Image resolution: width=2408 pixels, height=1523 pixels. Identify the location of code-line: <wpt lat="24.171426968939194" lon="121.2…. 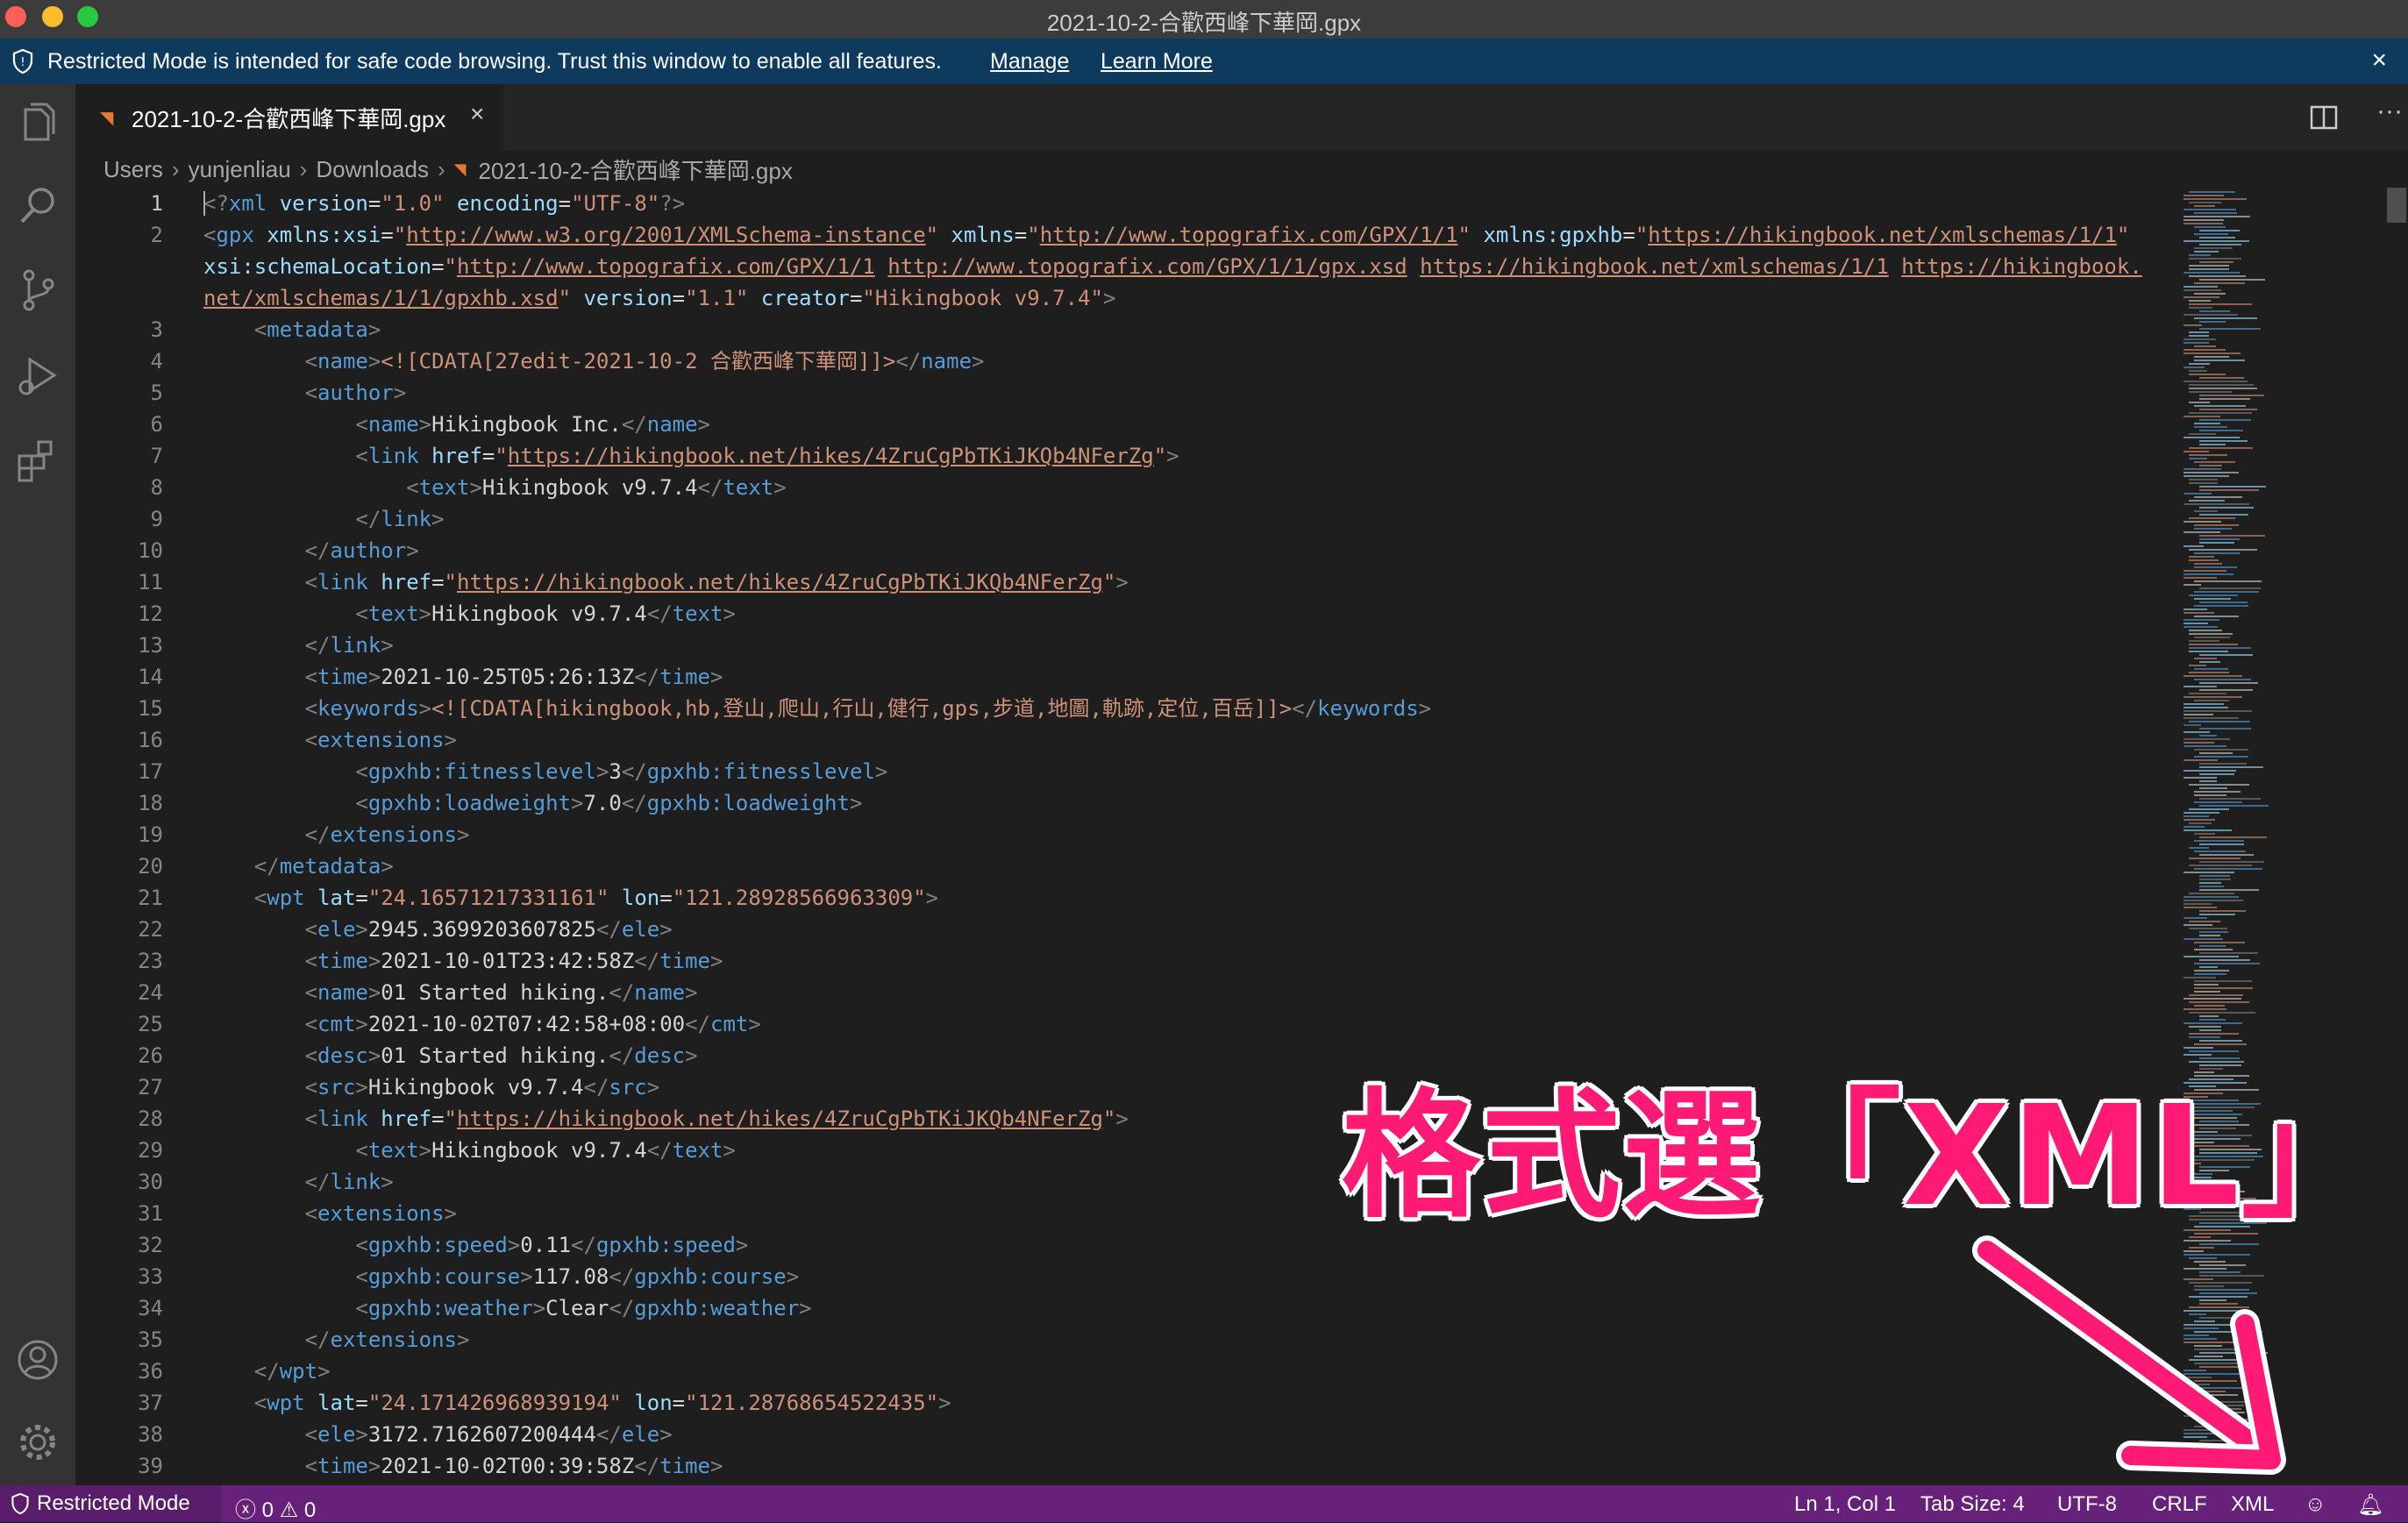
(577, 1403).